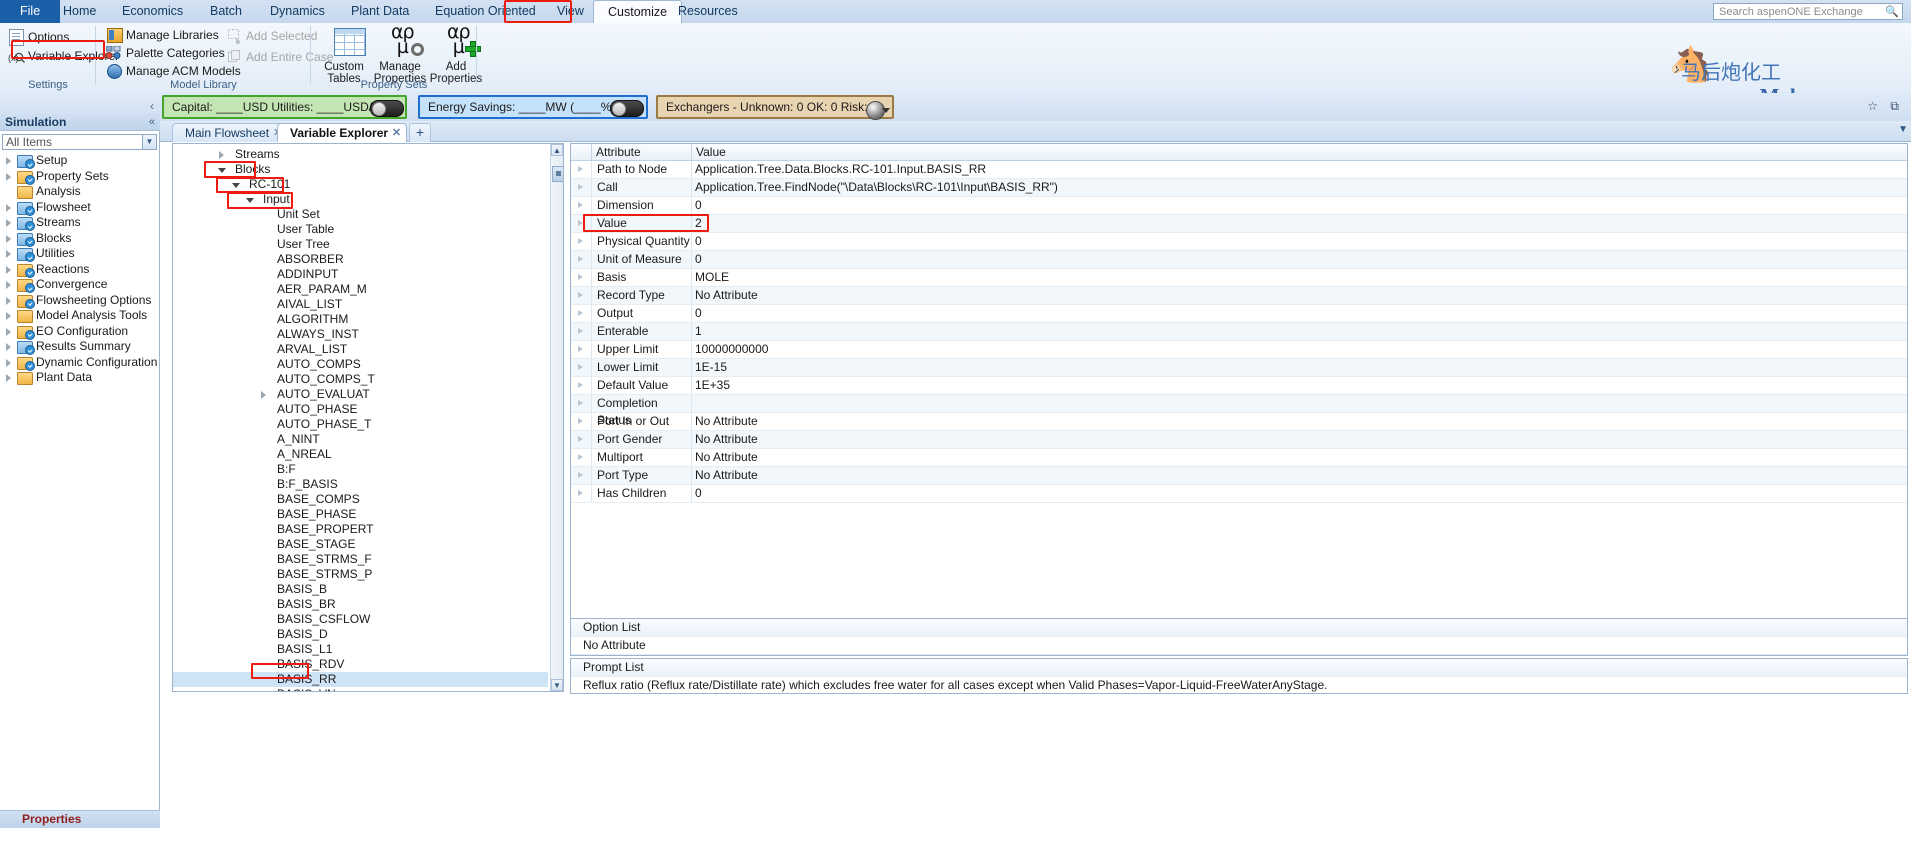 The image size is (1911, 845). Describe the element at coordinates (360, 319) in the screenshot. I see `tree-node-algorithm: ALGORITHM` at that location.